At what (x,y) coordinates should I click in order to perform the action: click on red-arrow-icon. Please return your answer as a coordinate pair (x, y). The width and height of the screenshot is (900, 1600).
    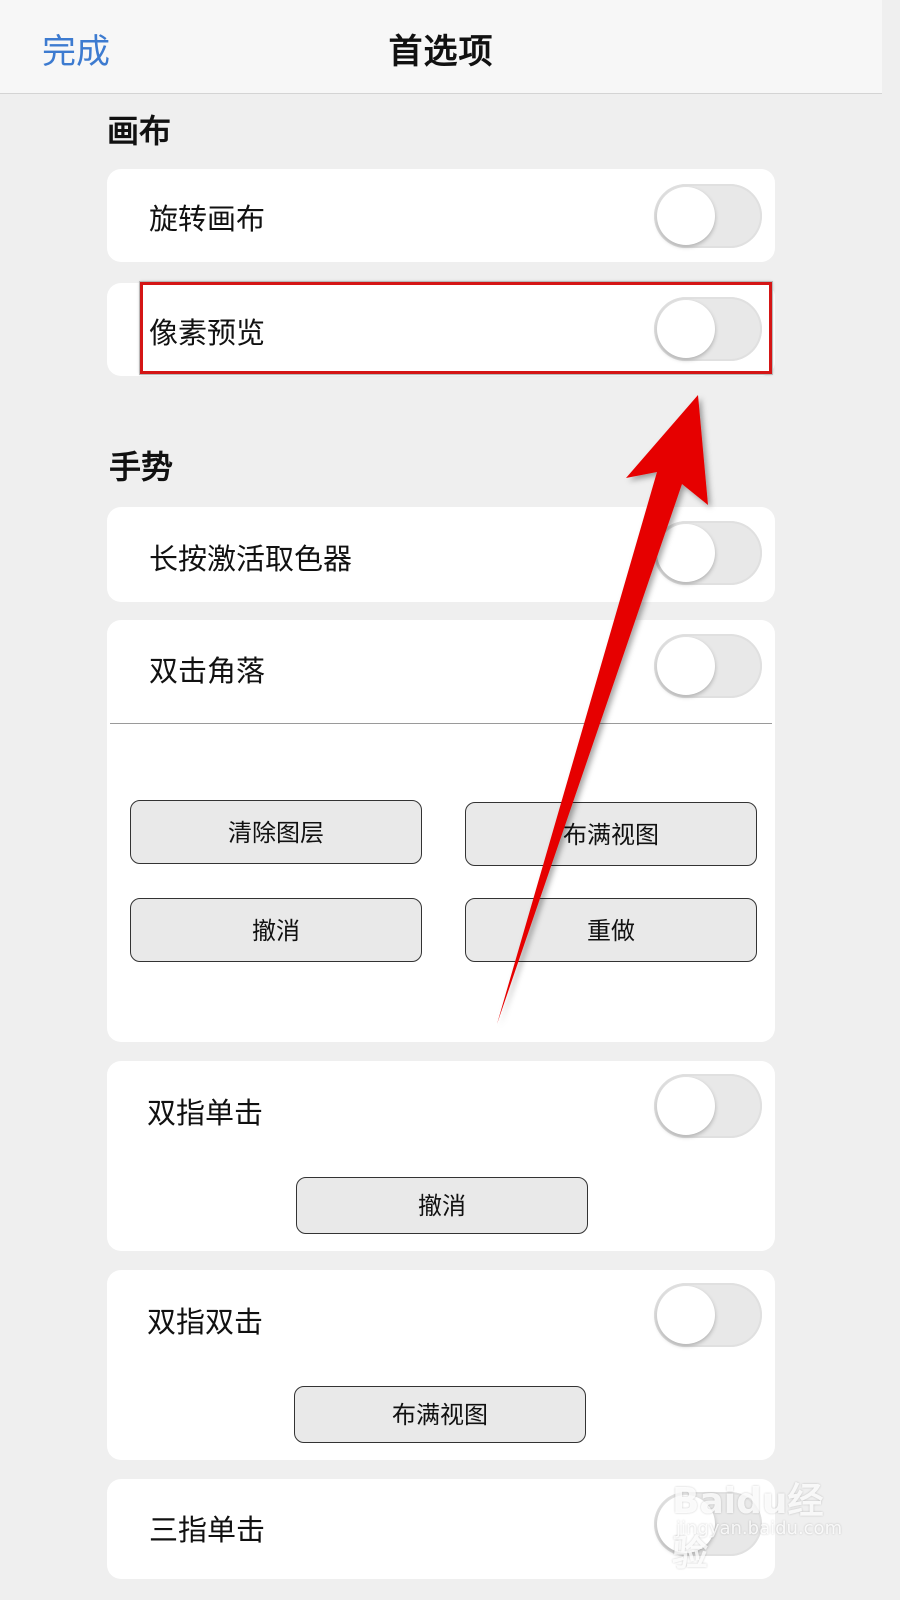
    Looking at the image, I should click on (602, 709).